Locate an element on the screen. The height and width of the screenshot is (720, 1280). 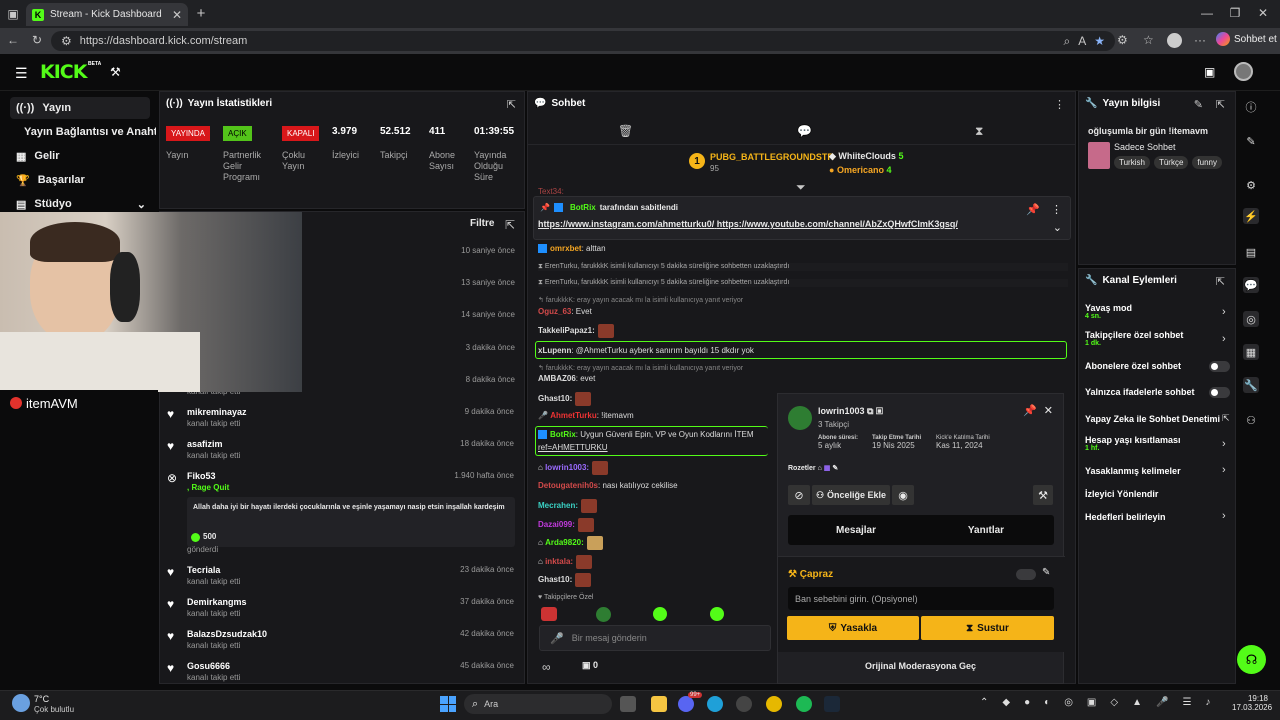
clock: 19:18 17.03.2026 is located at coordinates (1252, 703).